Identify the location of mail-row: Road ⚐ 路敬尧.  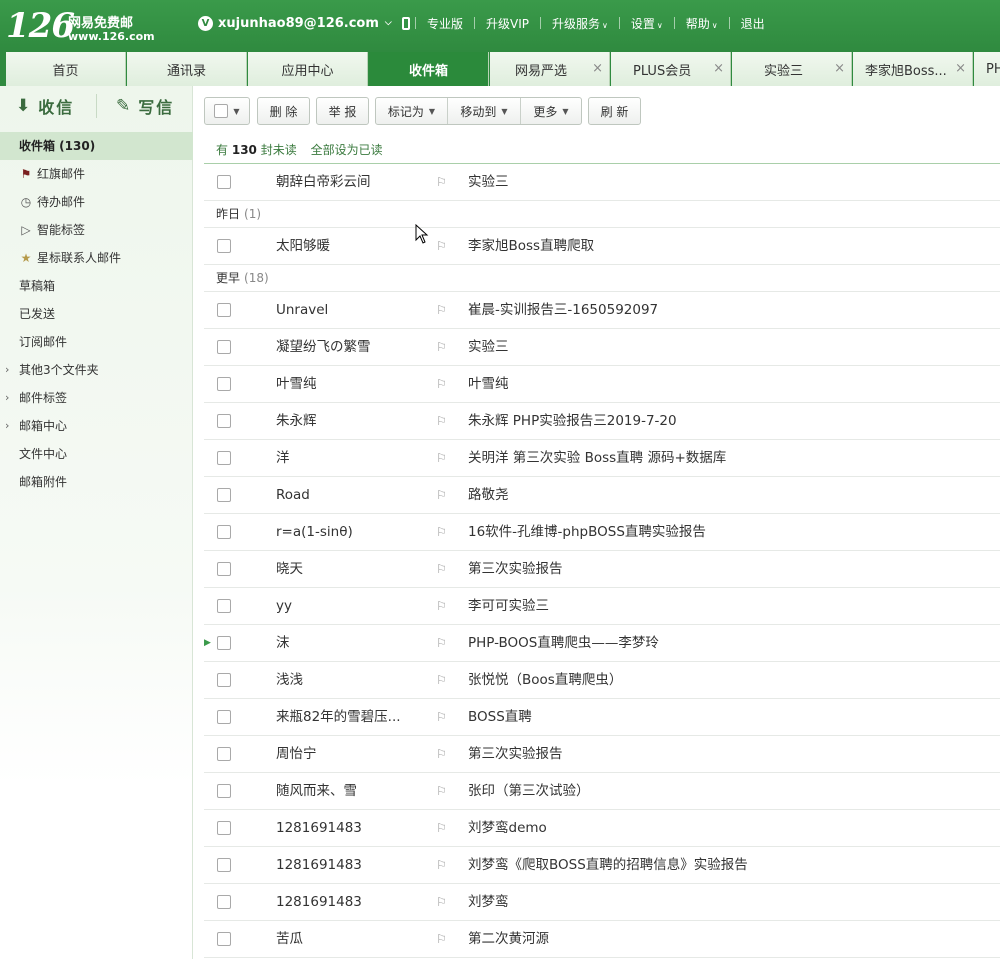
(602, 495).